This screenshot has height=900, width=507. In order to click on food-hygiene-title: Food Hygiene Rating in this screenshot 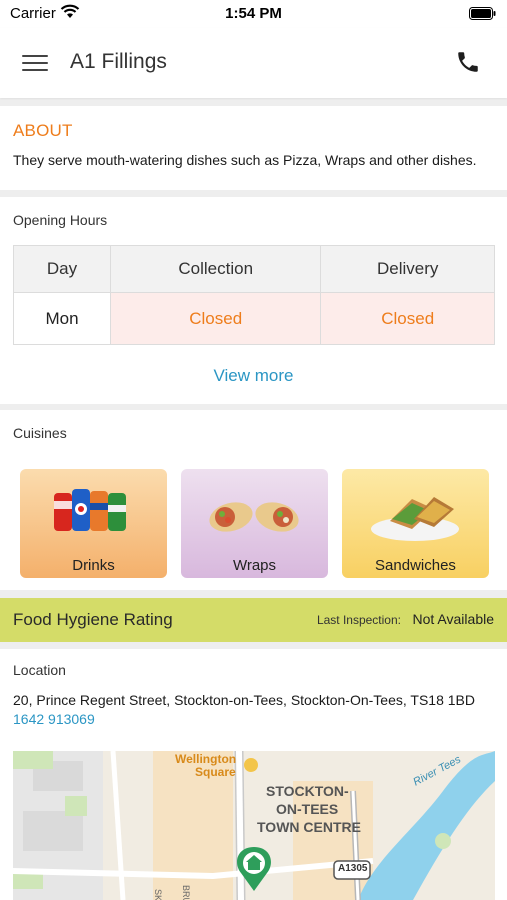, I will do `click(93, 619)`.